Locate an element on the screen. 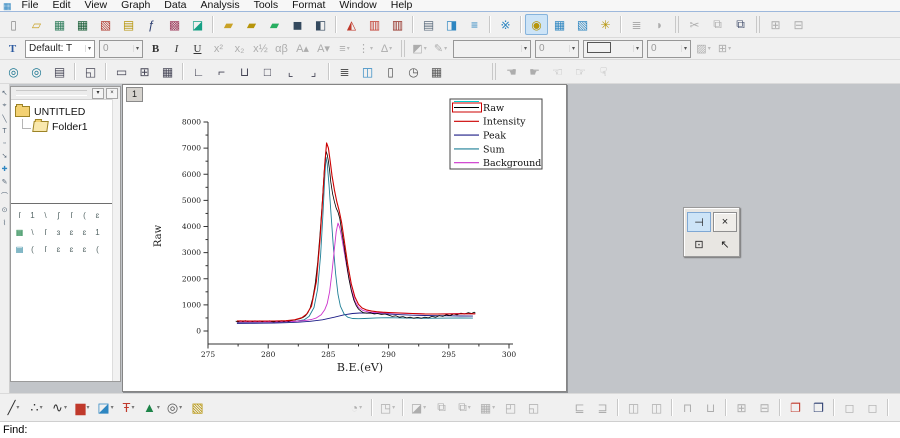 Image resolution: width=900 pixels, height=438 pixels. align-bottom: ◫ is located at coordinates (656, 407).